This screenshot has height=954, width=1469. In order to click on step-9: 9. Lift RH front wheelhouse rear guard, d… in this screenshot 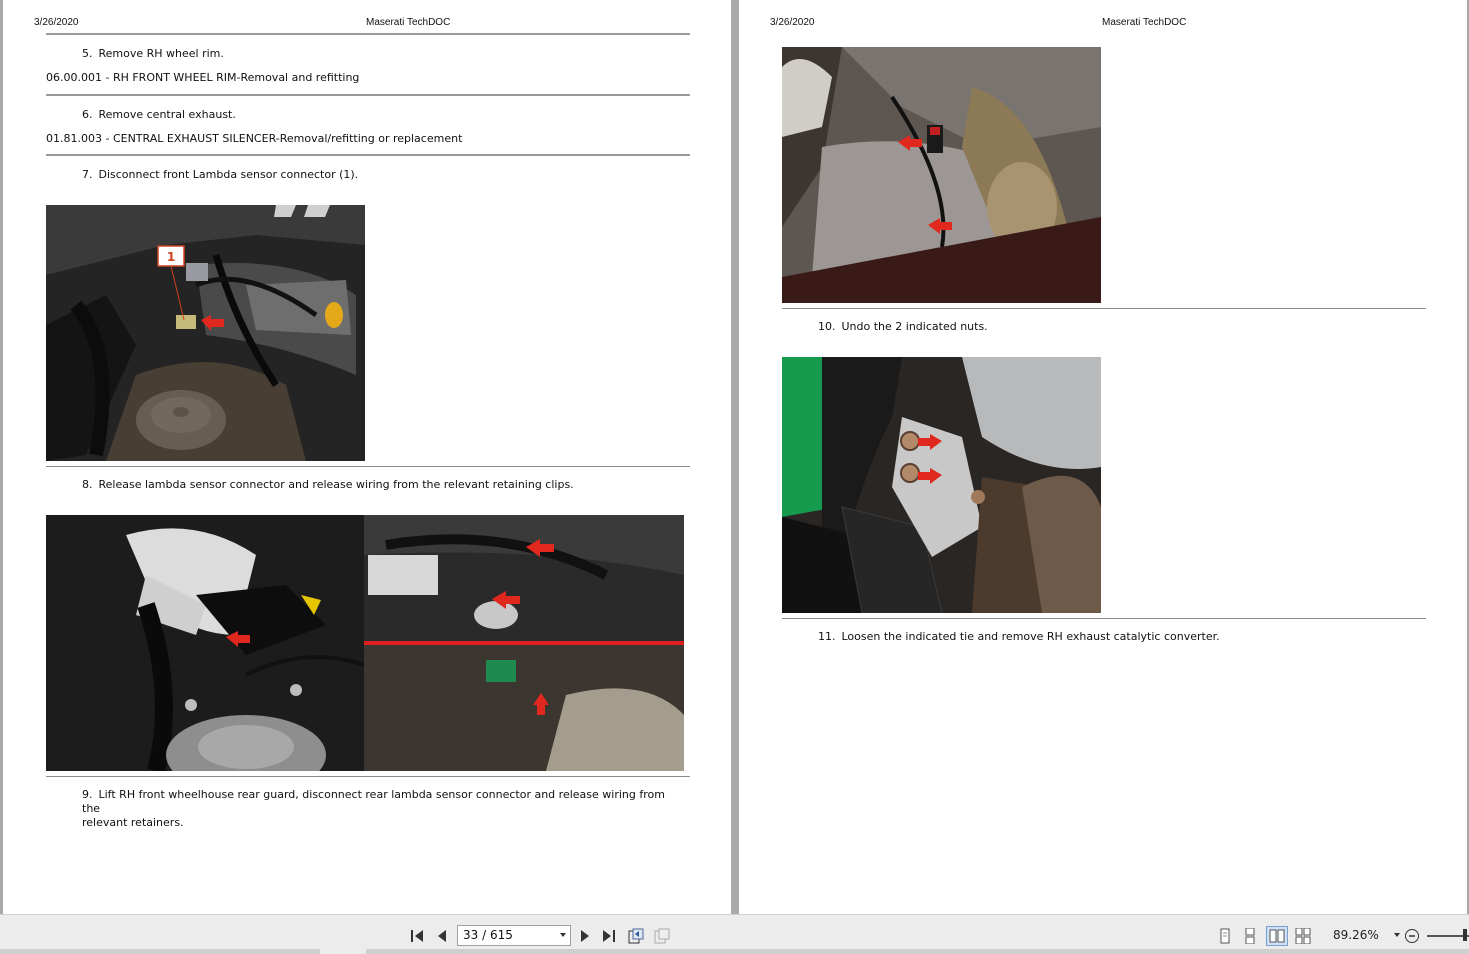, I will do `click(382, 809)`.